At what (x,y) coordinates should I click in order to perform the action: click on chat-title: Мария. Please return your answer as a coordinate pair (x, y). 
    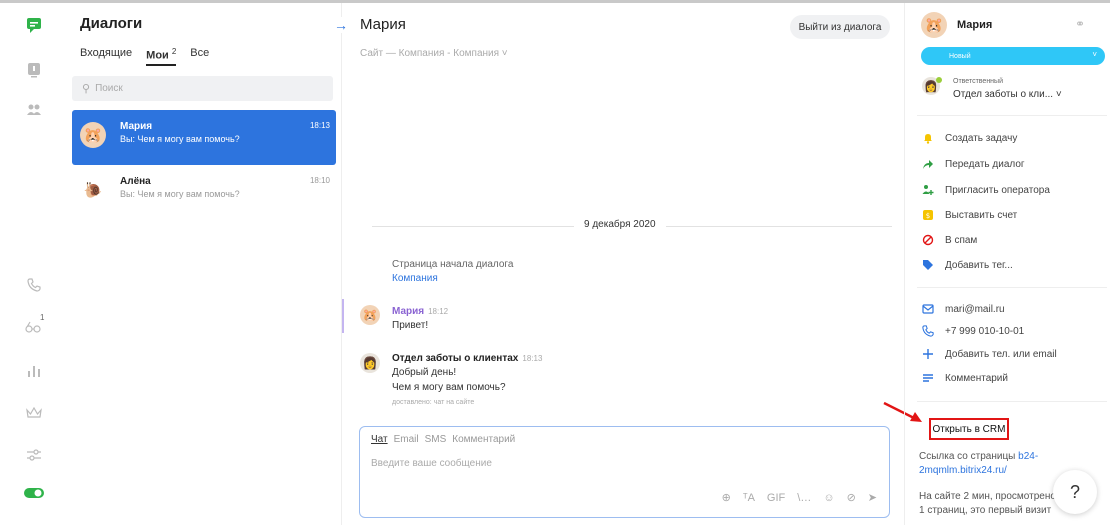
    Looking at the image, I should click on (383, 24).